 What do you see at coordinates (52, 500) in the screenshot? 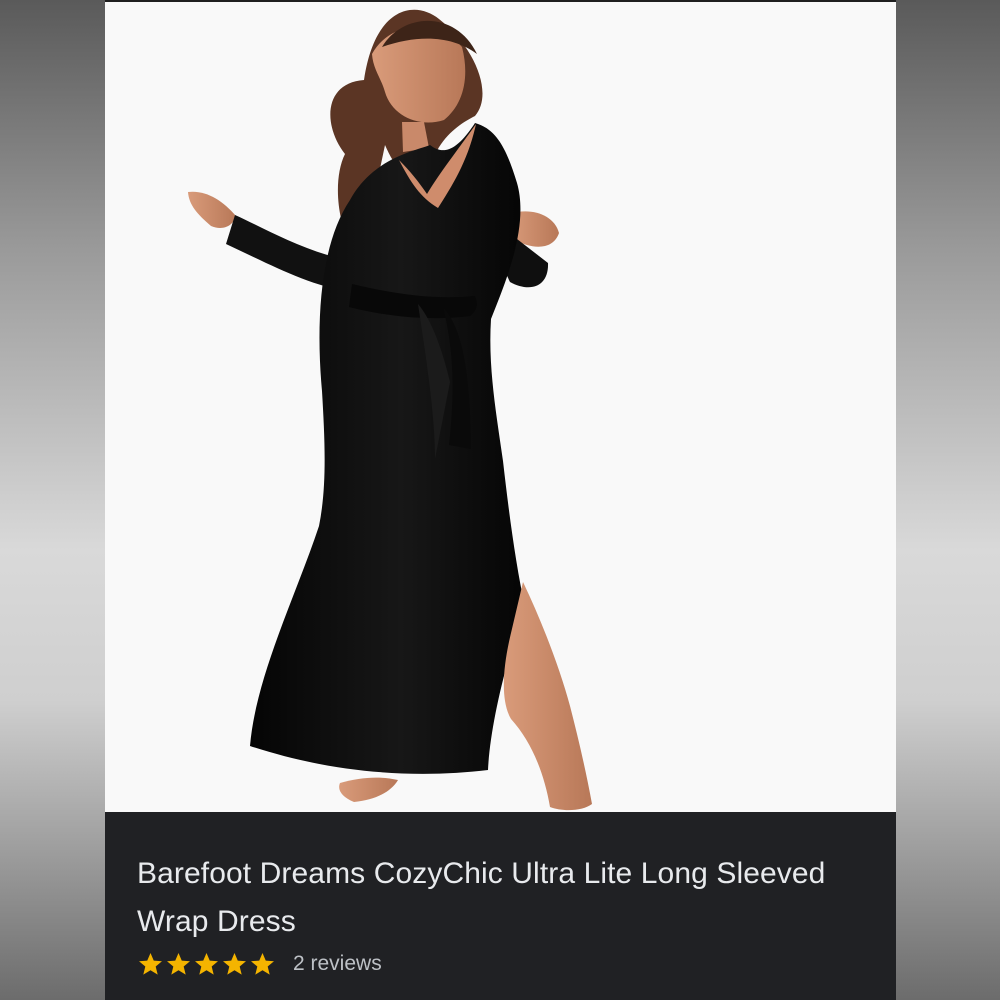
I see `left-background-blur` at bounding box center [52, 500].